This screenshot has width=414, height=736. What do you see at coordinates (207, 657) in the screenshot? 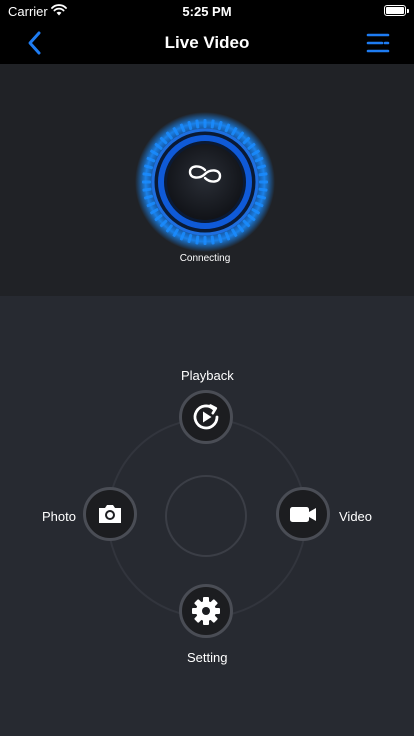
I see `setting-label: Setting` at bounding box center [207, 657].